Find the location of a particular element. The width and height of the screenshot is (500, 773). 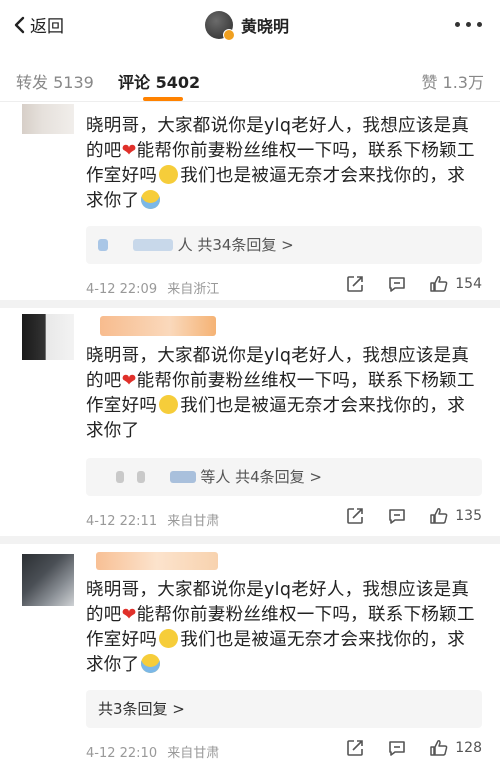

comment-actions: 128 is located at coordinates (402, 748).